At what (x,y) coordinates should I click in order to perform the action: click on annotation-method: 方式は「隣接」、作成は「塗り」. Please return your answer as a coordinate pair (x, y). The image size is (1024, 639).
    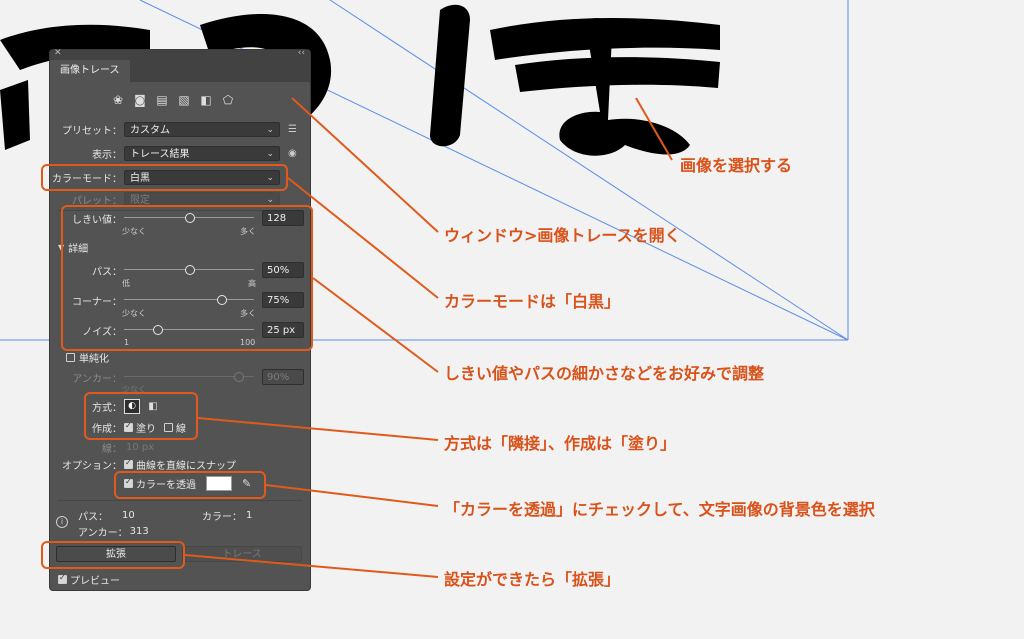
    Looking at the image, I should click on (560, 443).